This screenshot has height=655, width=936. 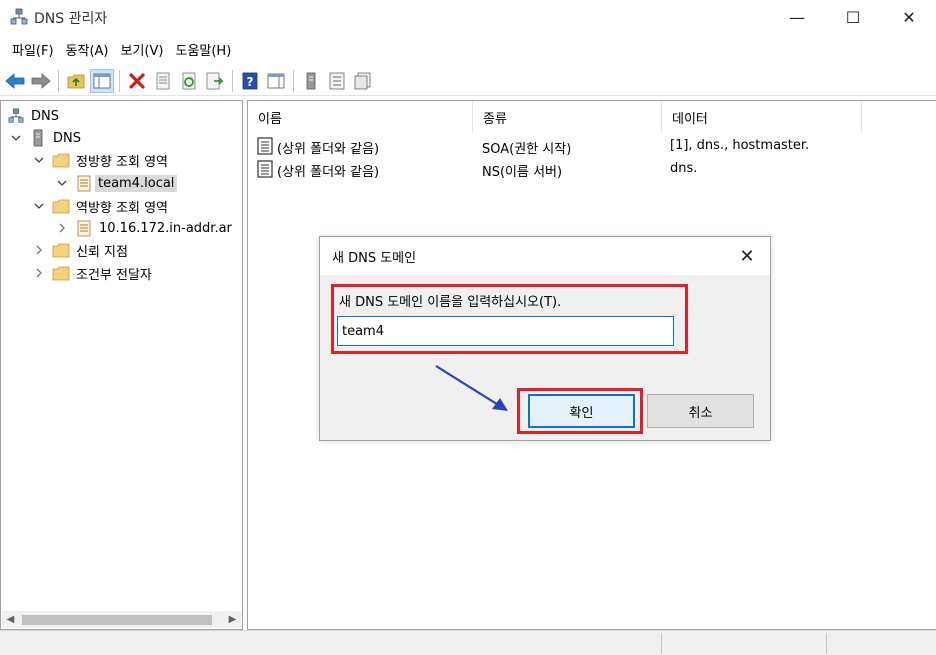 I want to click on menu-help: 도움말(H), so click(x=203, y=49).